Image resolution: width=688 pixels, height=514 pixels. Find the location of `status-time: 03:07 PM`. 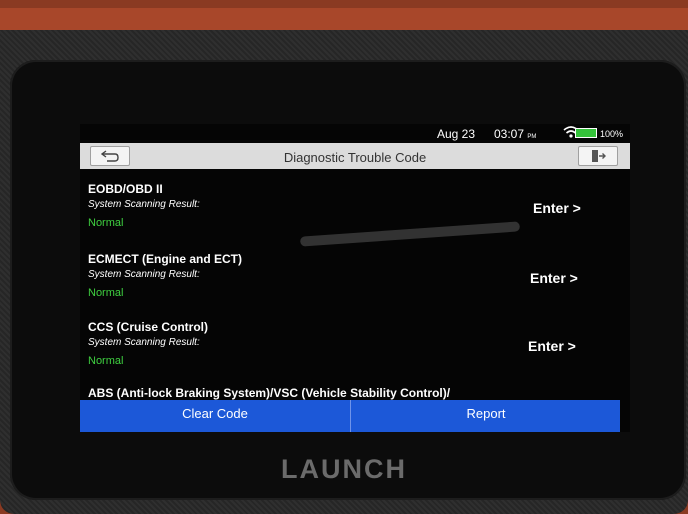

status-time: 03:07 PM is located at coordinates (515, 134).